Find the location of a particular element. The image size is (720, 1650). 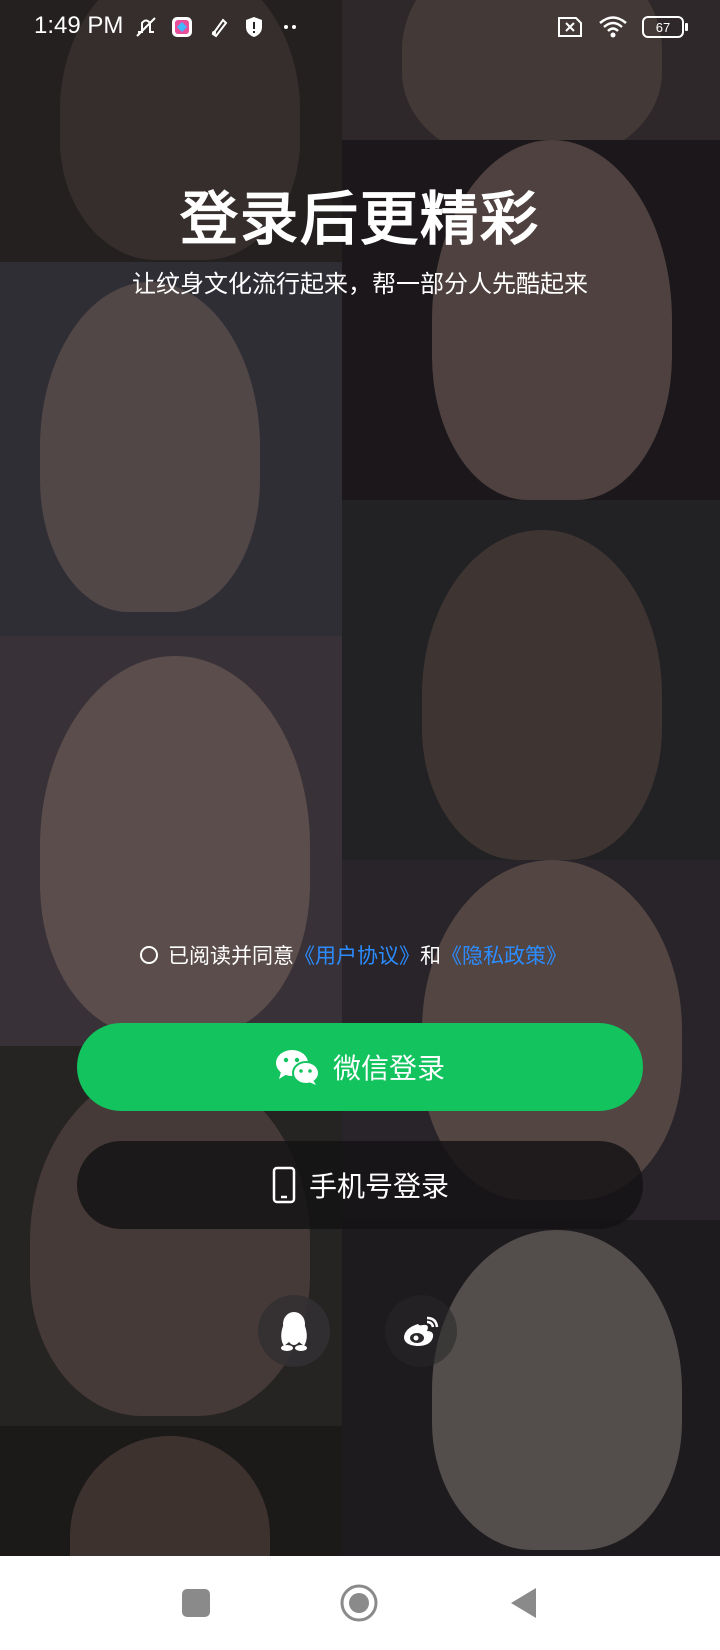

page-title: 登录后更精彩 is located at coordinates (359, 219).